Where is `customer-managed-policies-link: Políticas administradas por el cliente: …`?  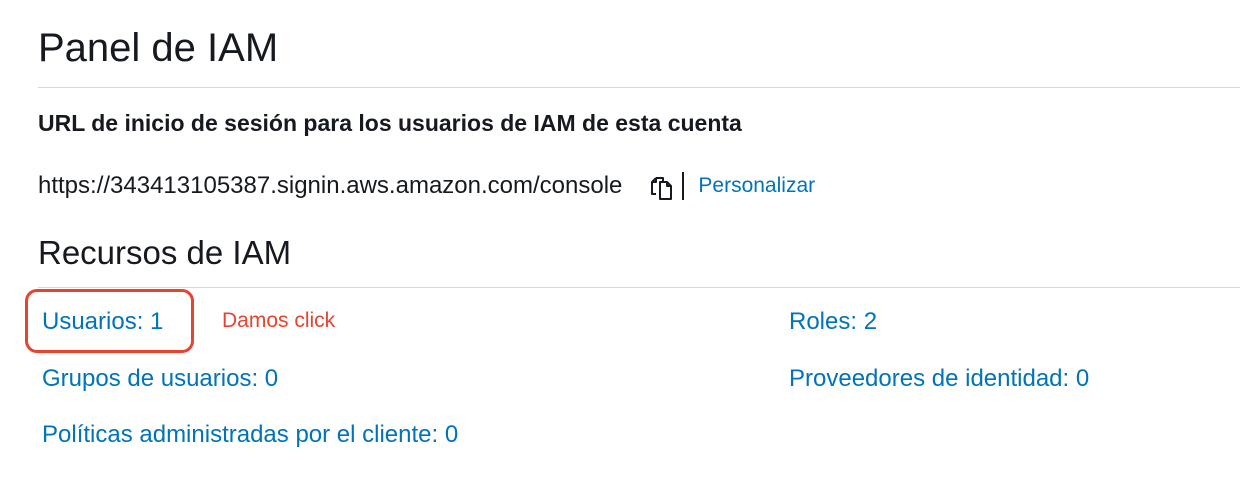 customer-managed-policies-link: Políticas administradas por el cliente: … is located at coordinates (250, 435).